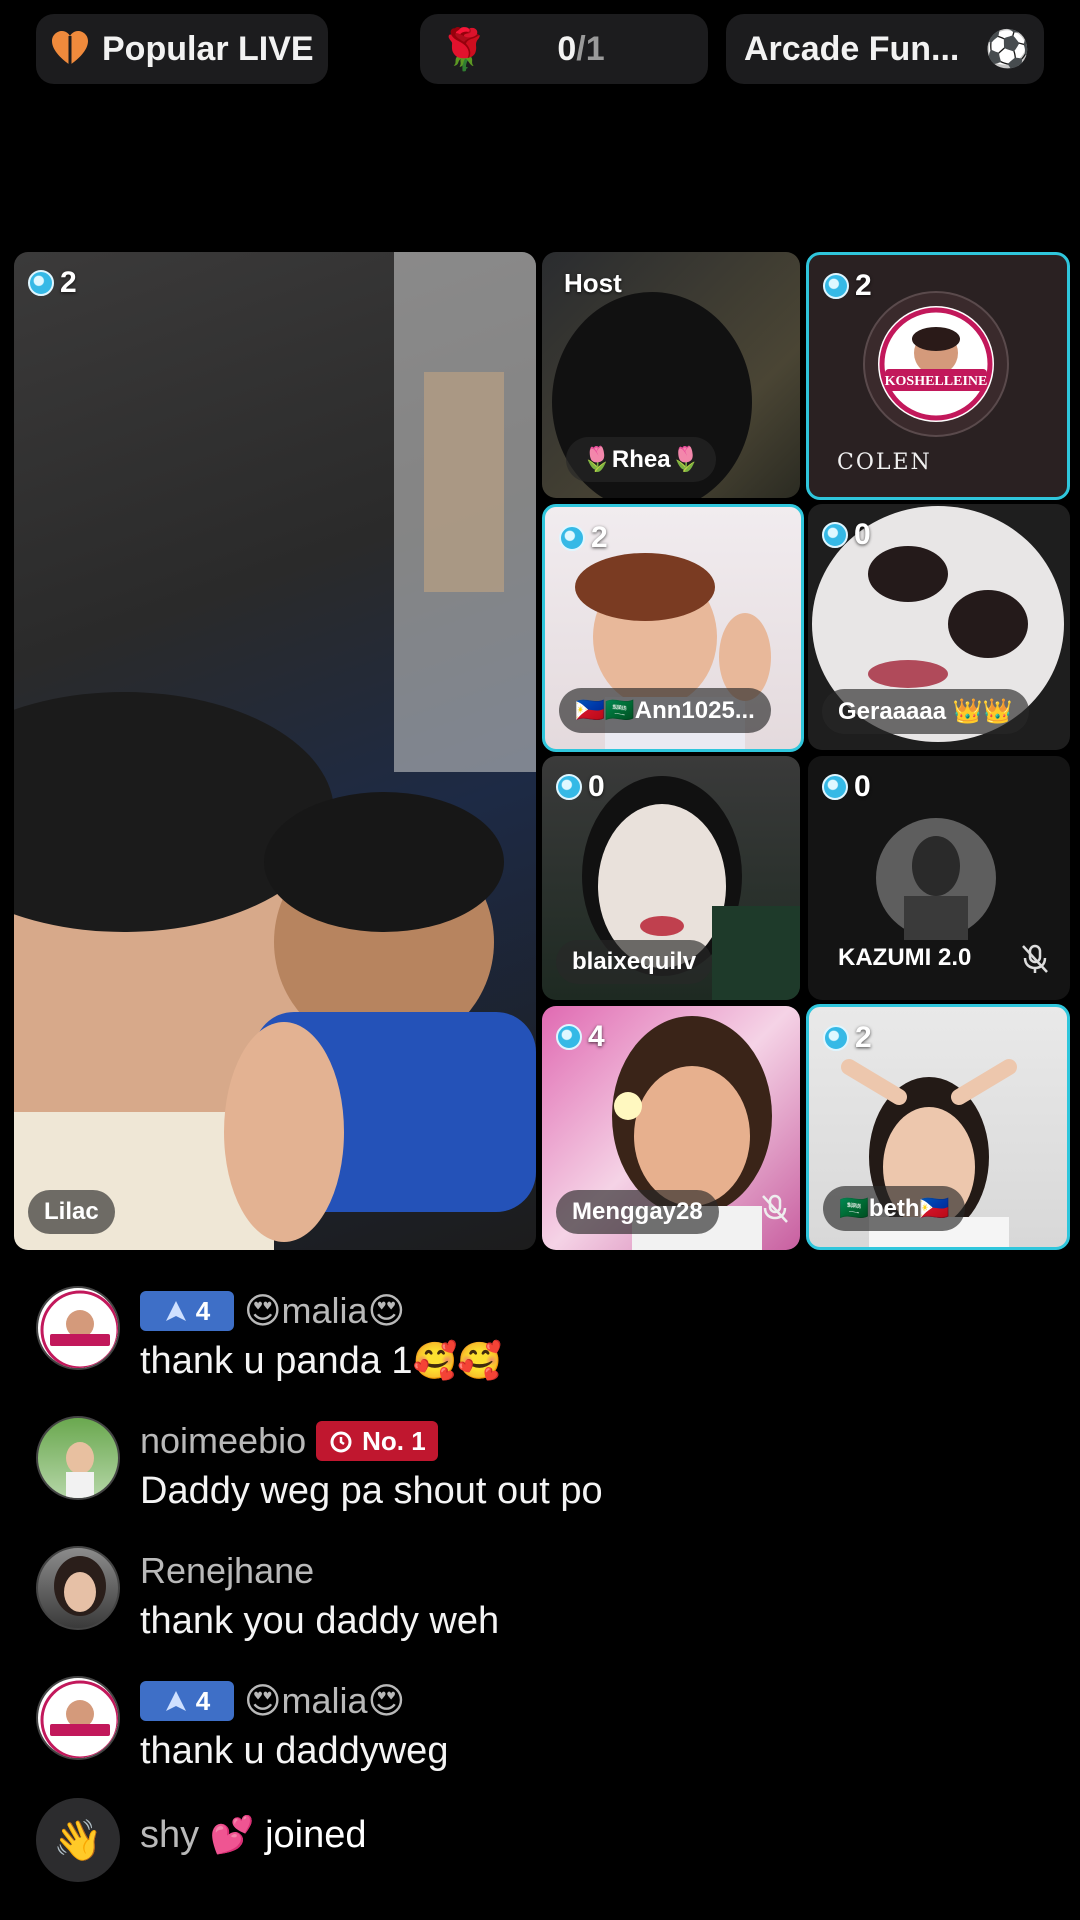 Image resolution: width=1080 pixels, height=1920 pixels. Describe the element at coordinates (227, 1571) in the screenshot. I see `chat-username: Renejhane` at that location.